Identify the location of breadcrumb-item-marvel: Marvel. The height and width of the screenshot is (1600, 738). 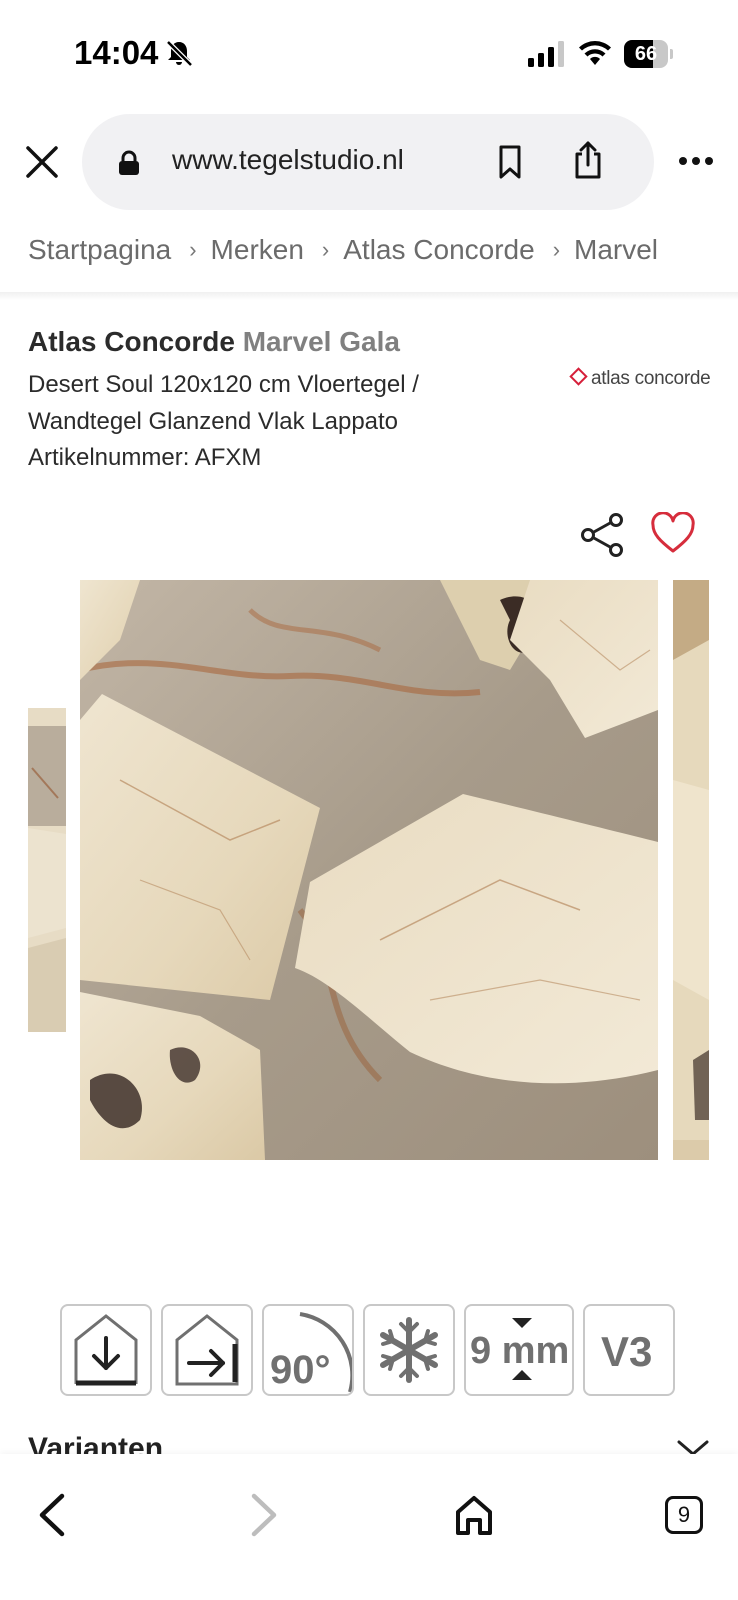
(616, 249).